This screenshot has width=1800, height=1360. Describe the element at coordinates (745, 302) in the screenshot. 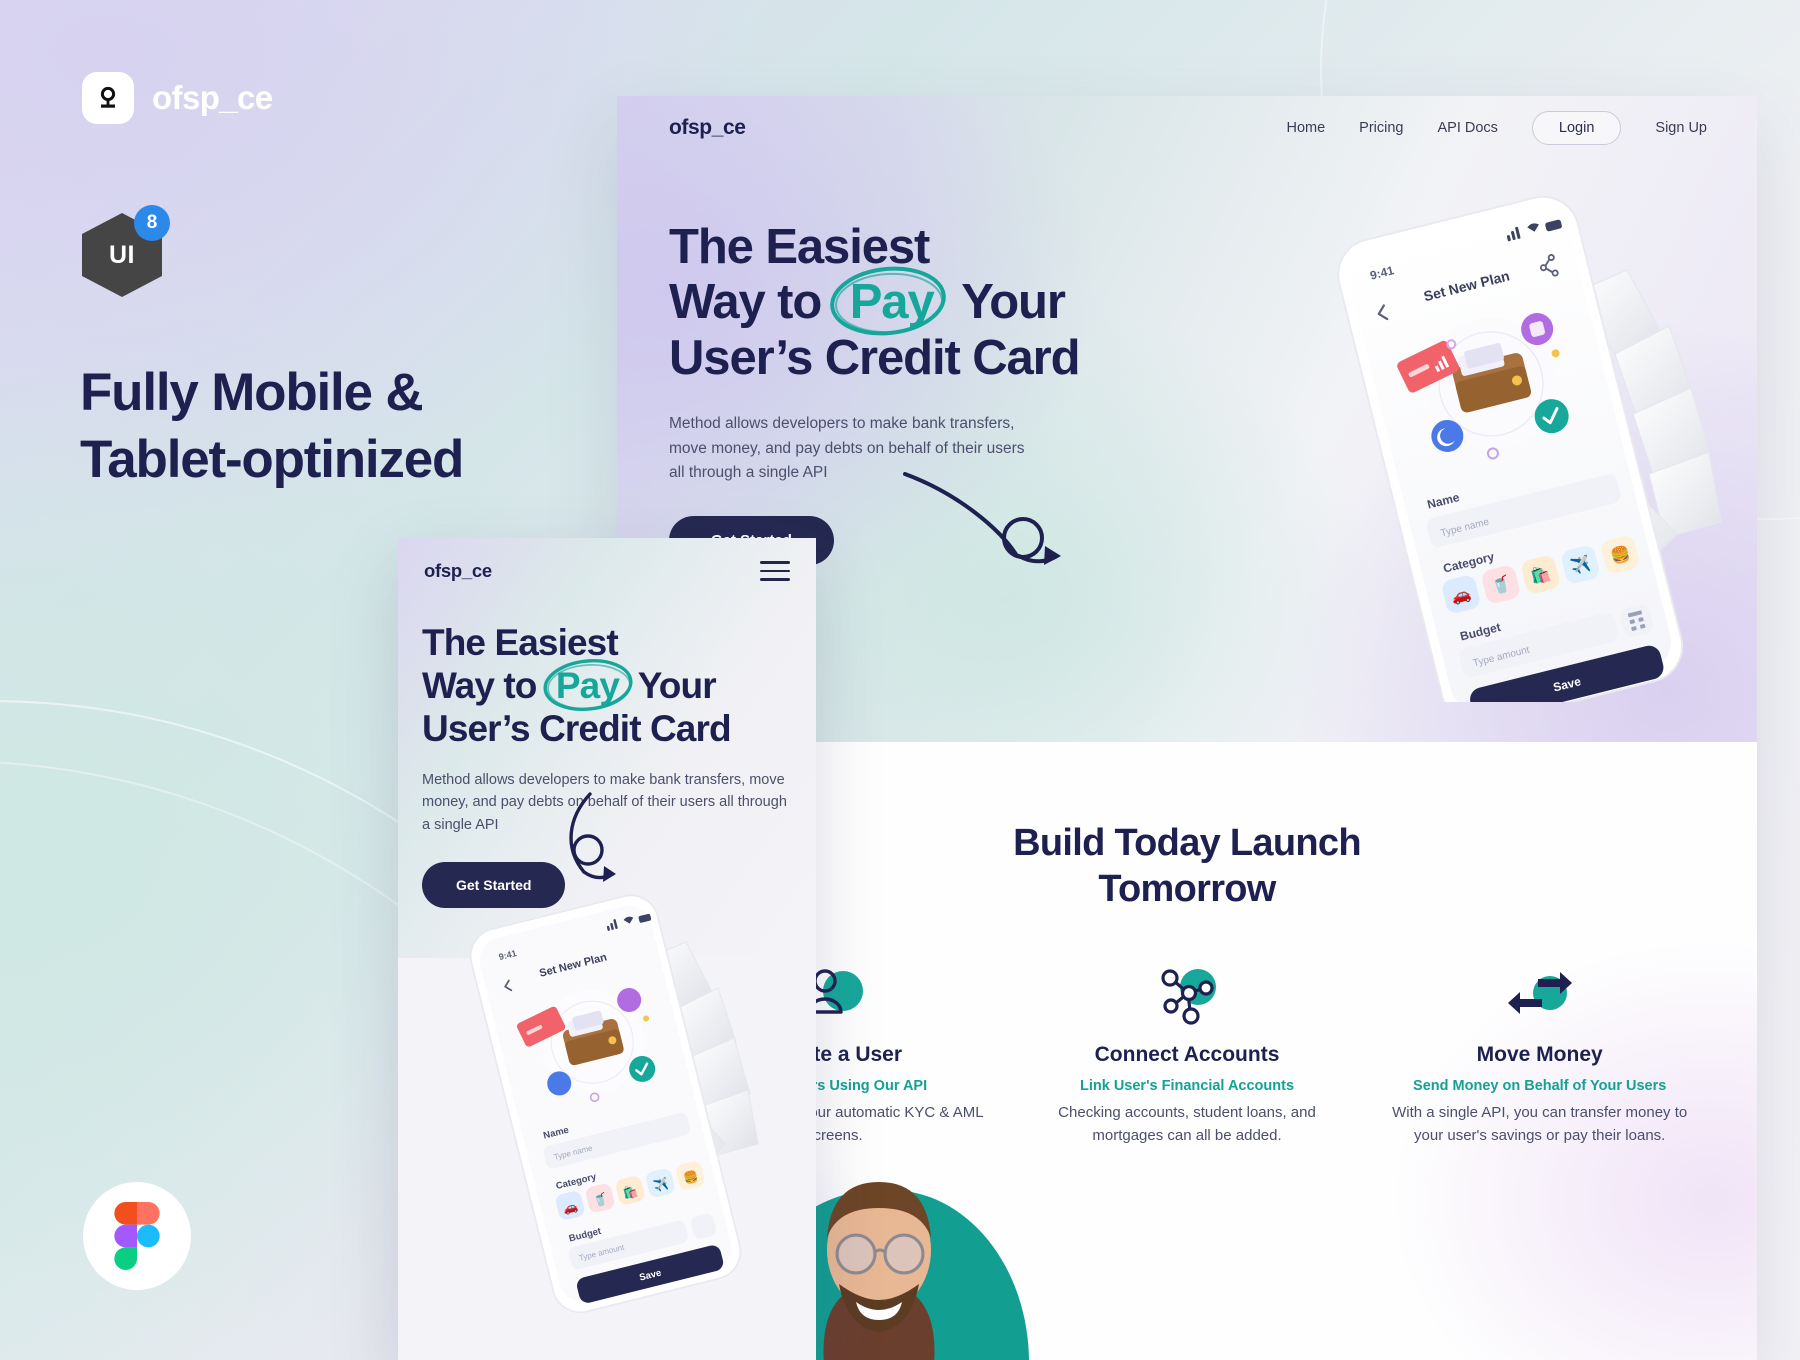

I see `hero-title-line2-a: Way to` at that location.